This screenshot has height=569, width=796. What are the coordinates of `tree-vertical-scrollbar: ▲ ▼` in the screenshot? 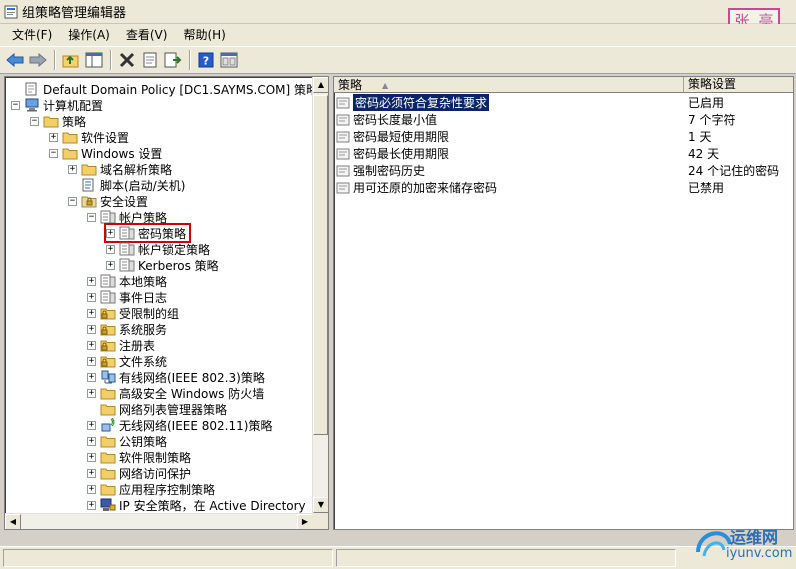 It's located at (320, 295).